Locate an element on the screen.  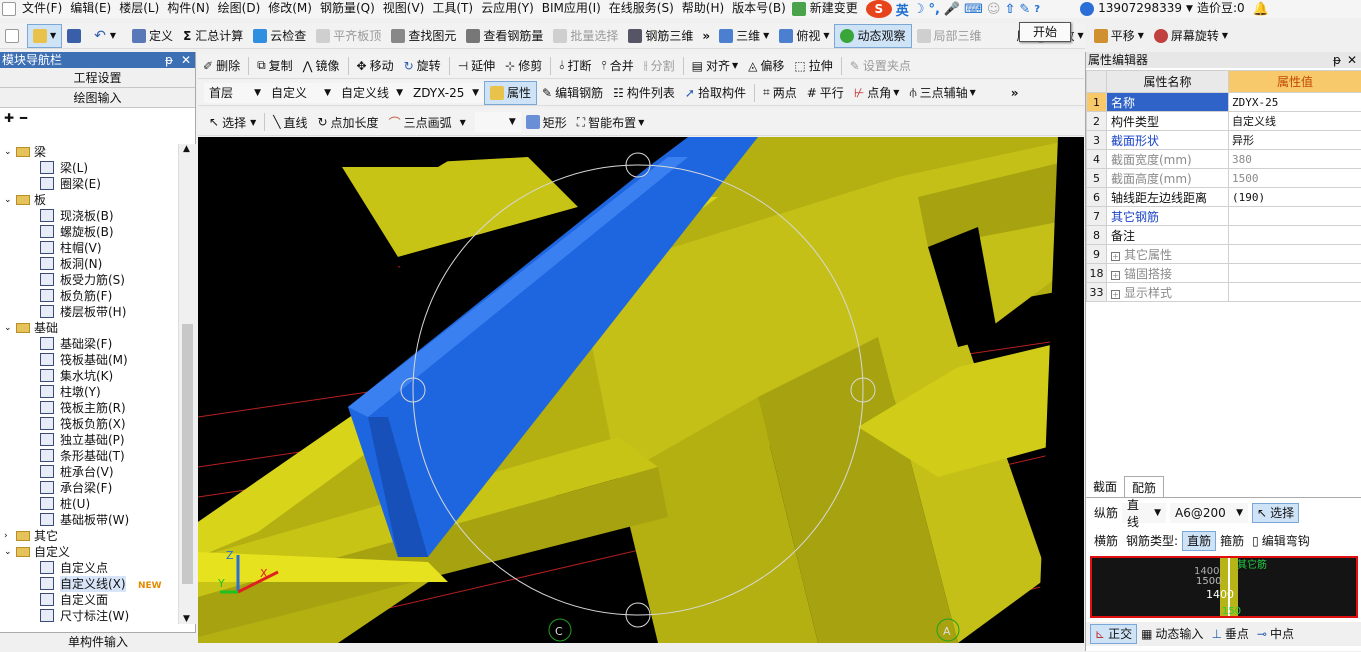
save-button is located at coordinates (75, 36).